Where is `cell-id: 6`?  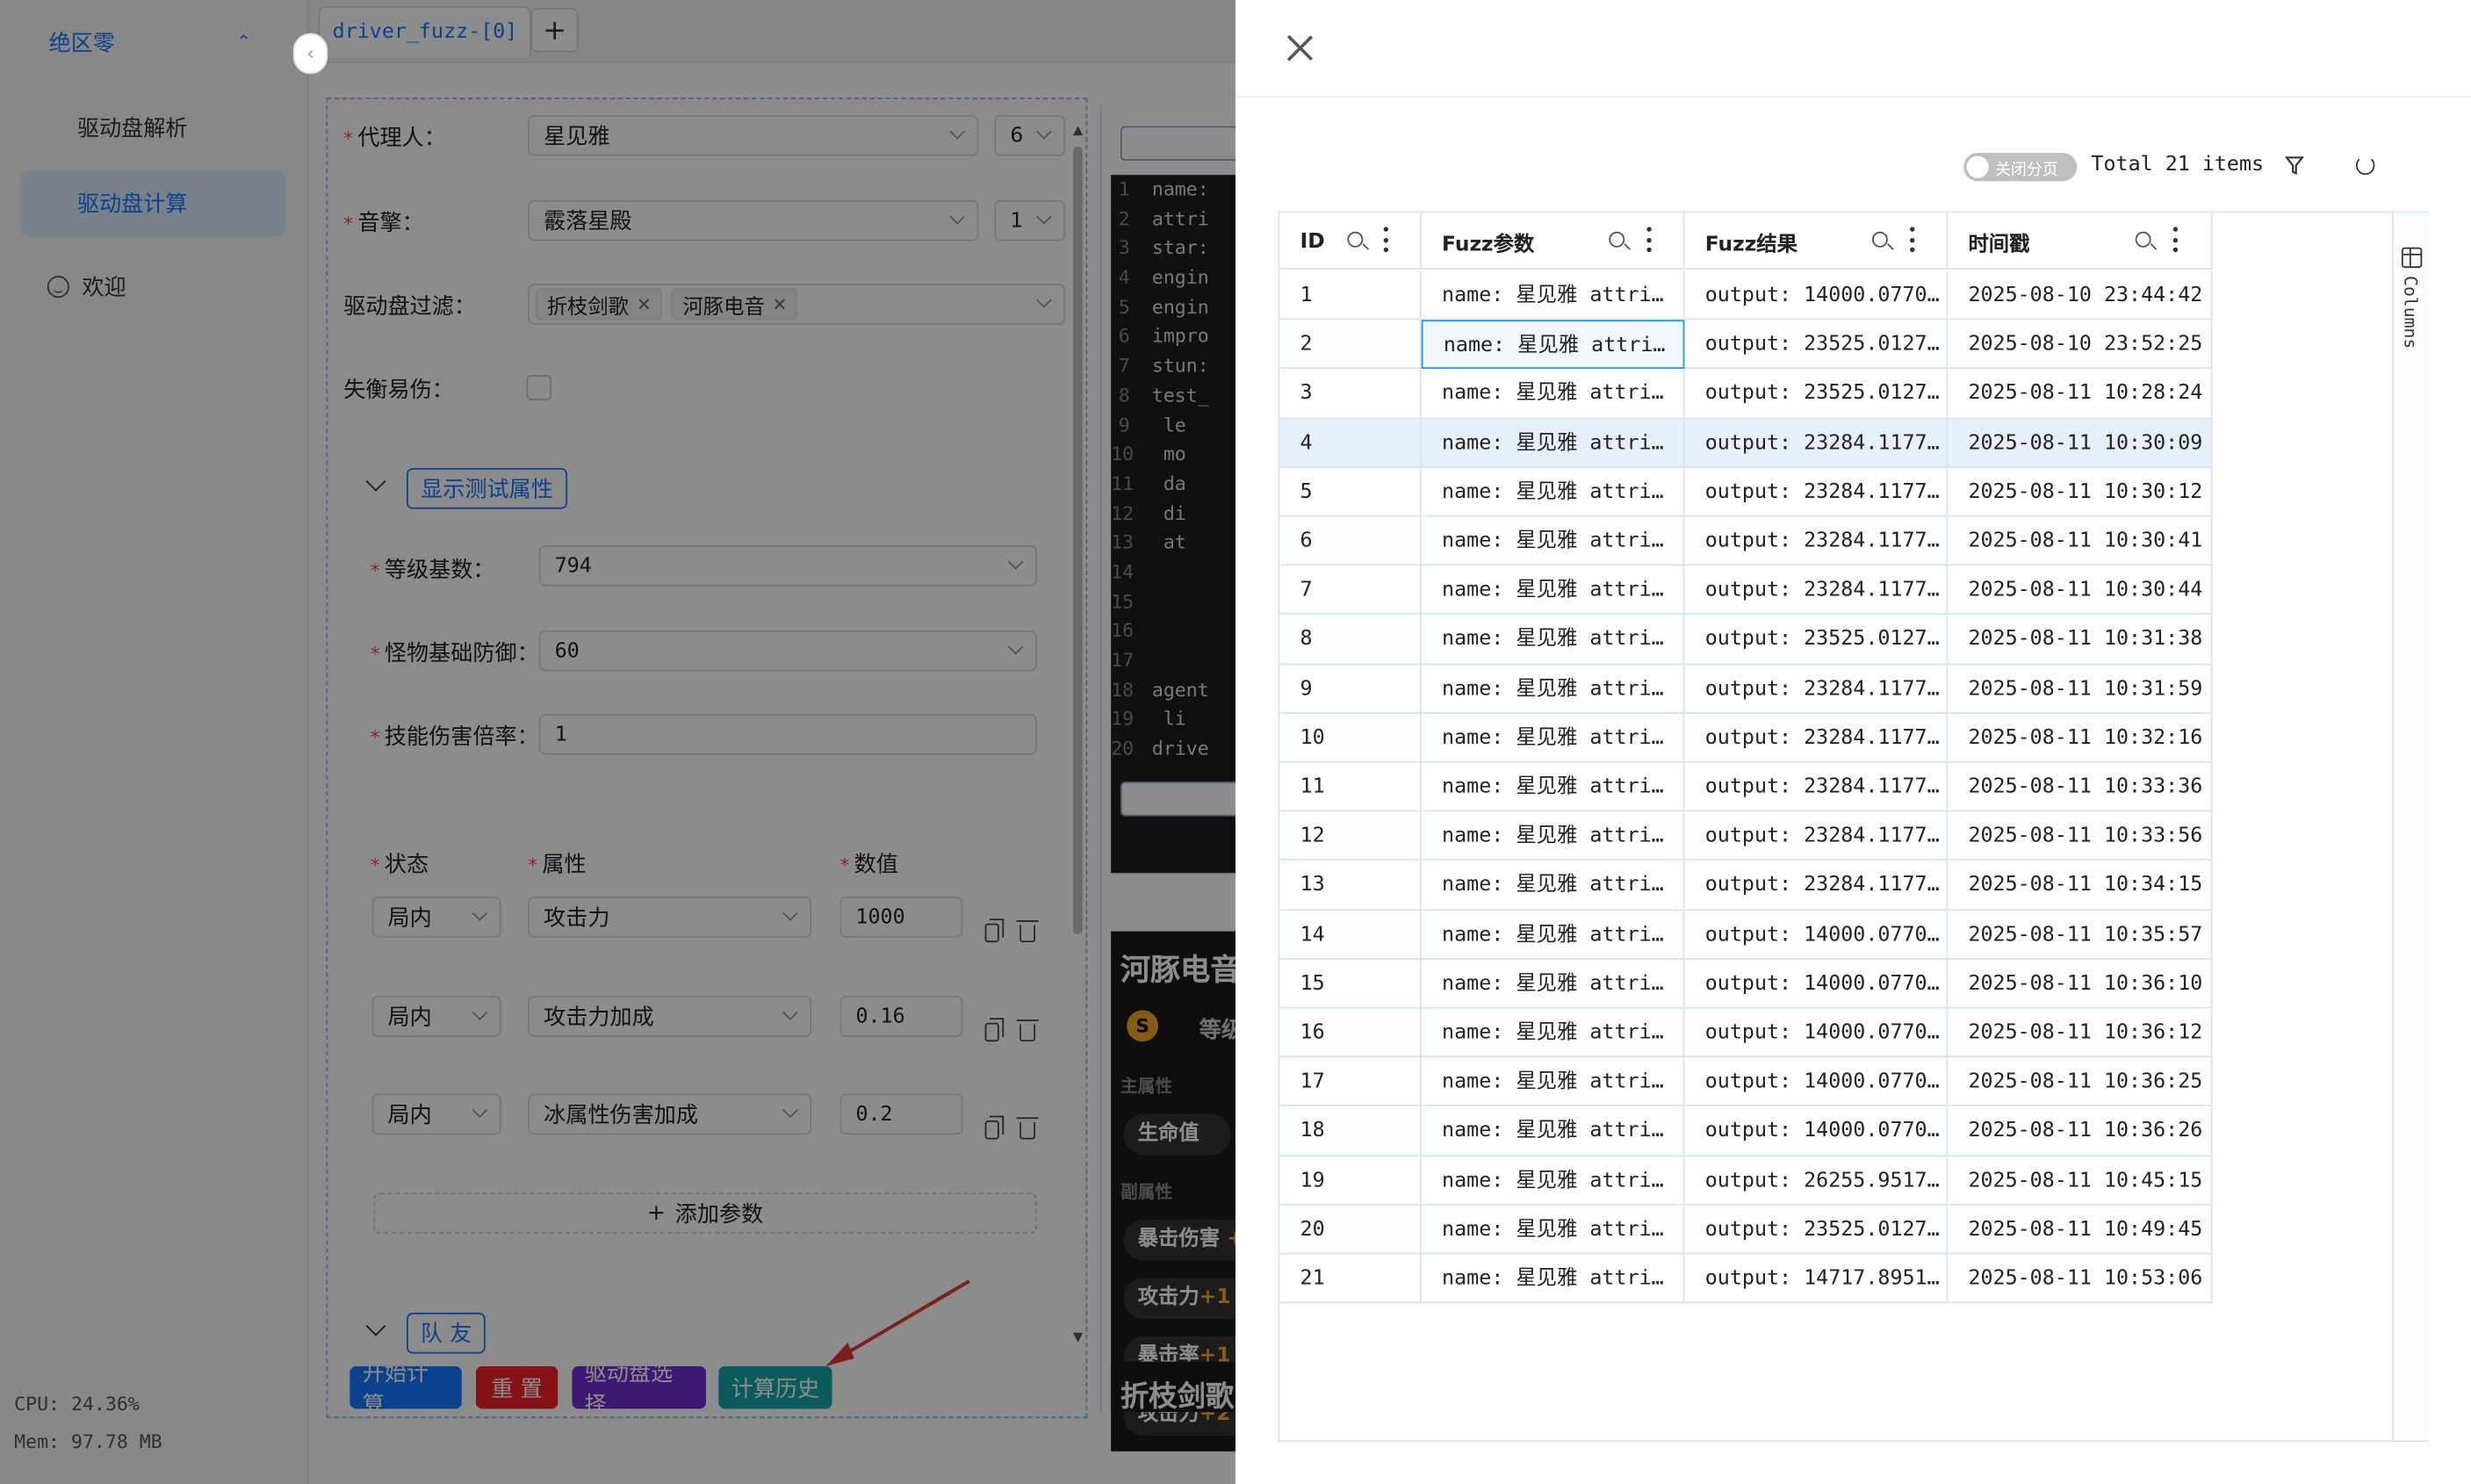 cell-id: 6 is located at coordinates (1350, 541).